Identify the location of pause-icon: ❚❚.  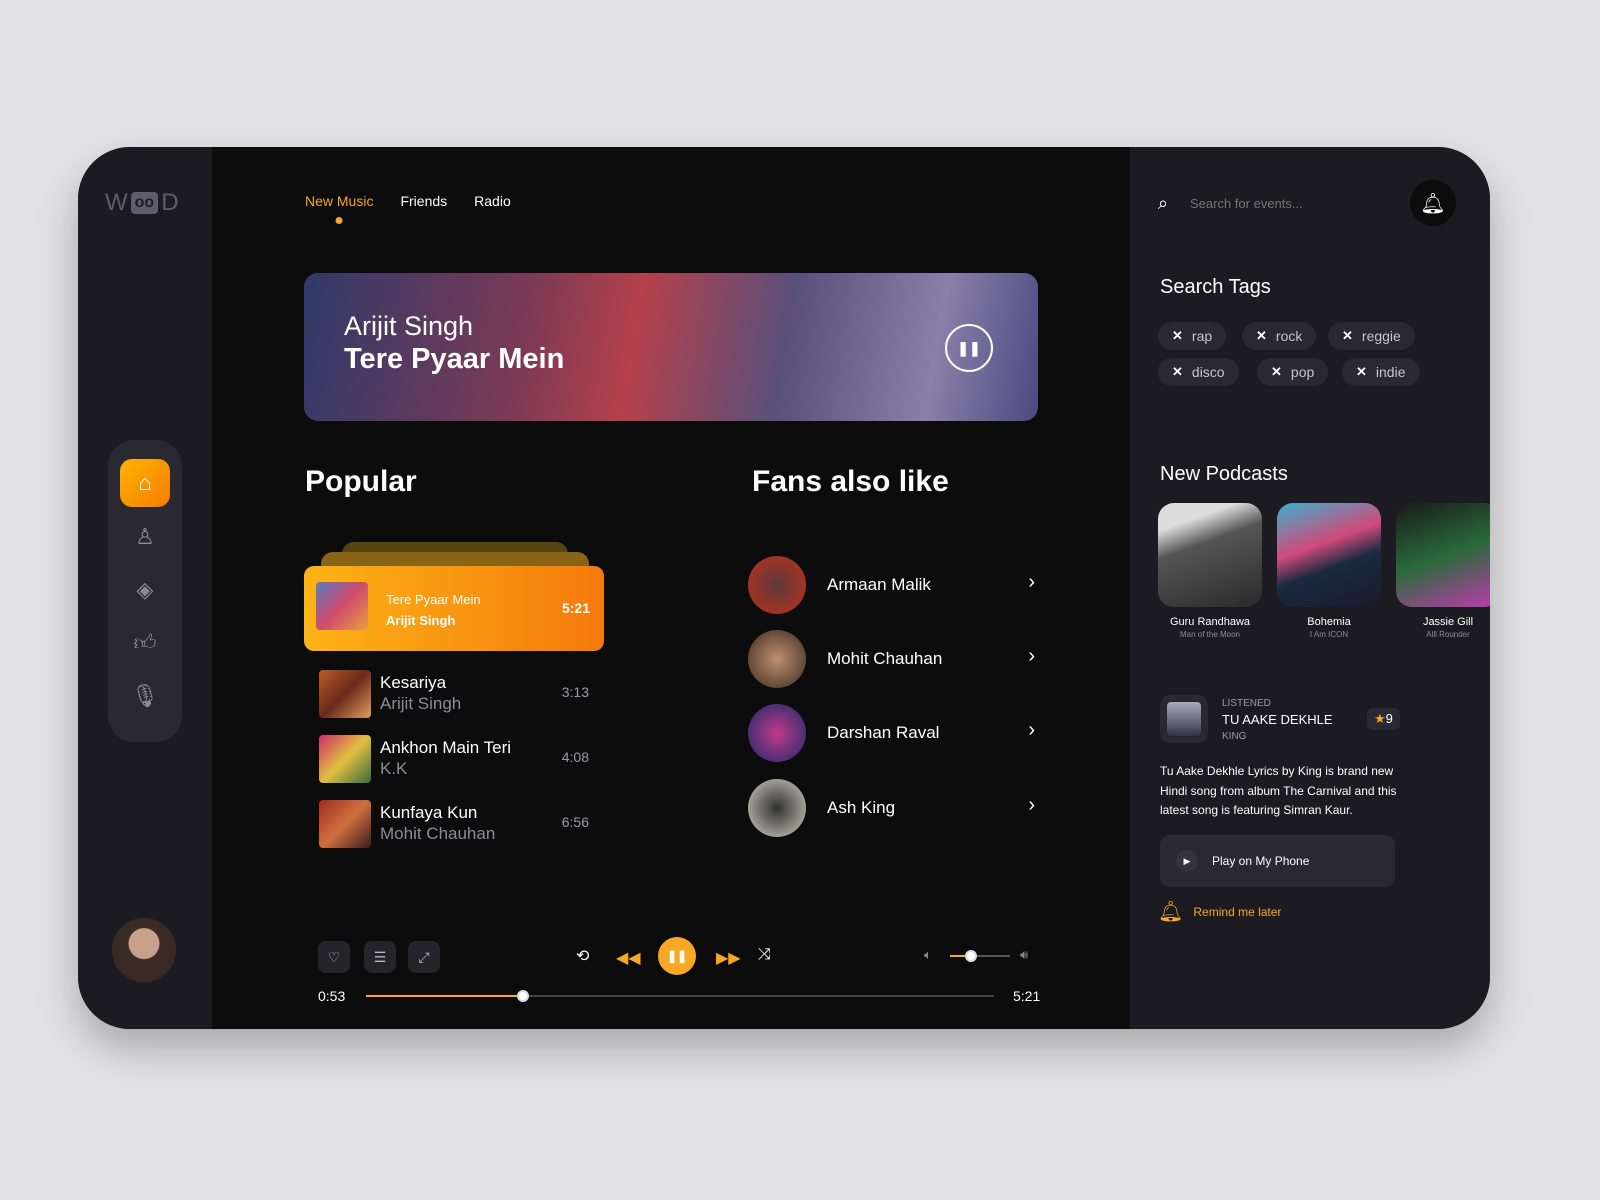
(969, 348).